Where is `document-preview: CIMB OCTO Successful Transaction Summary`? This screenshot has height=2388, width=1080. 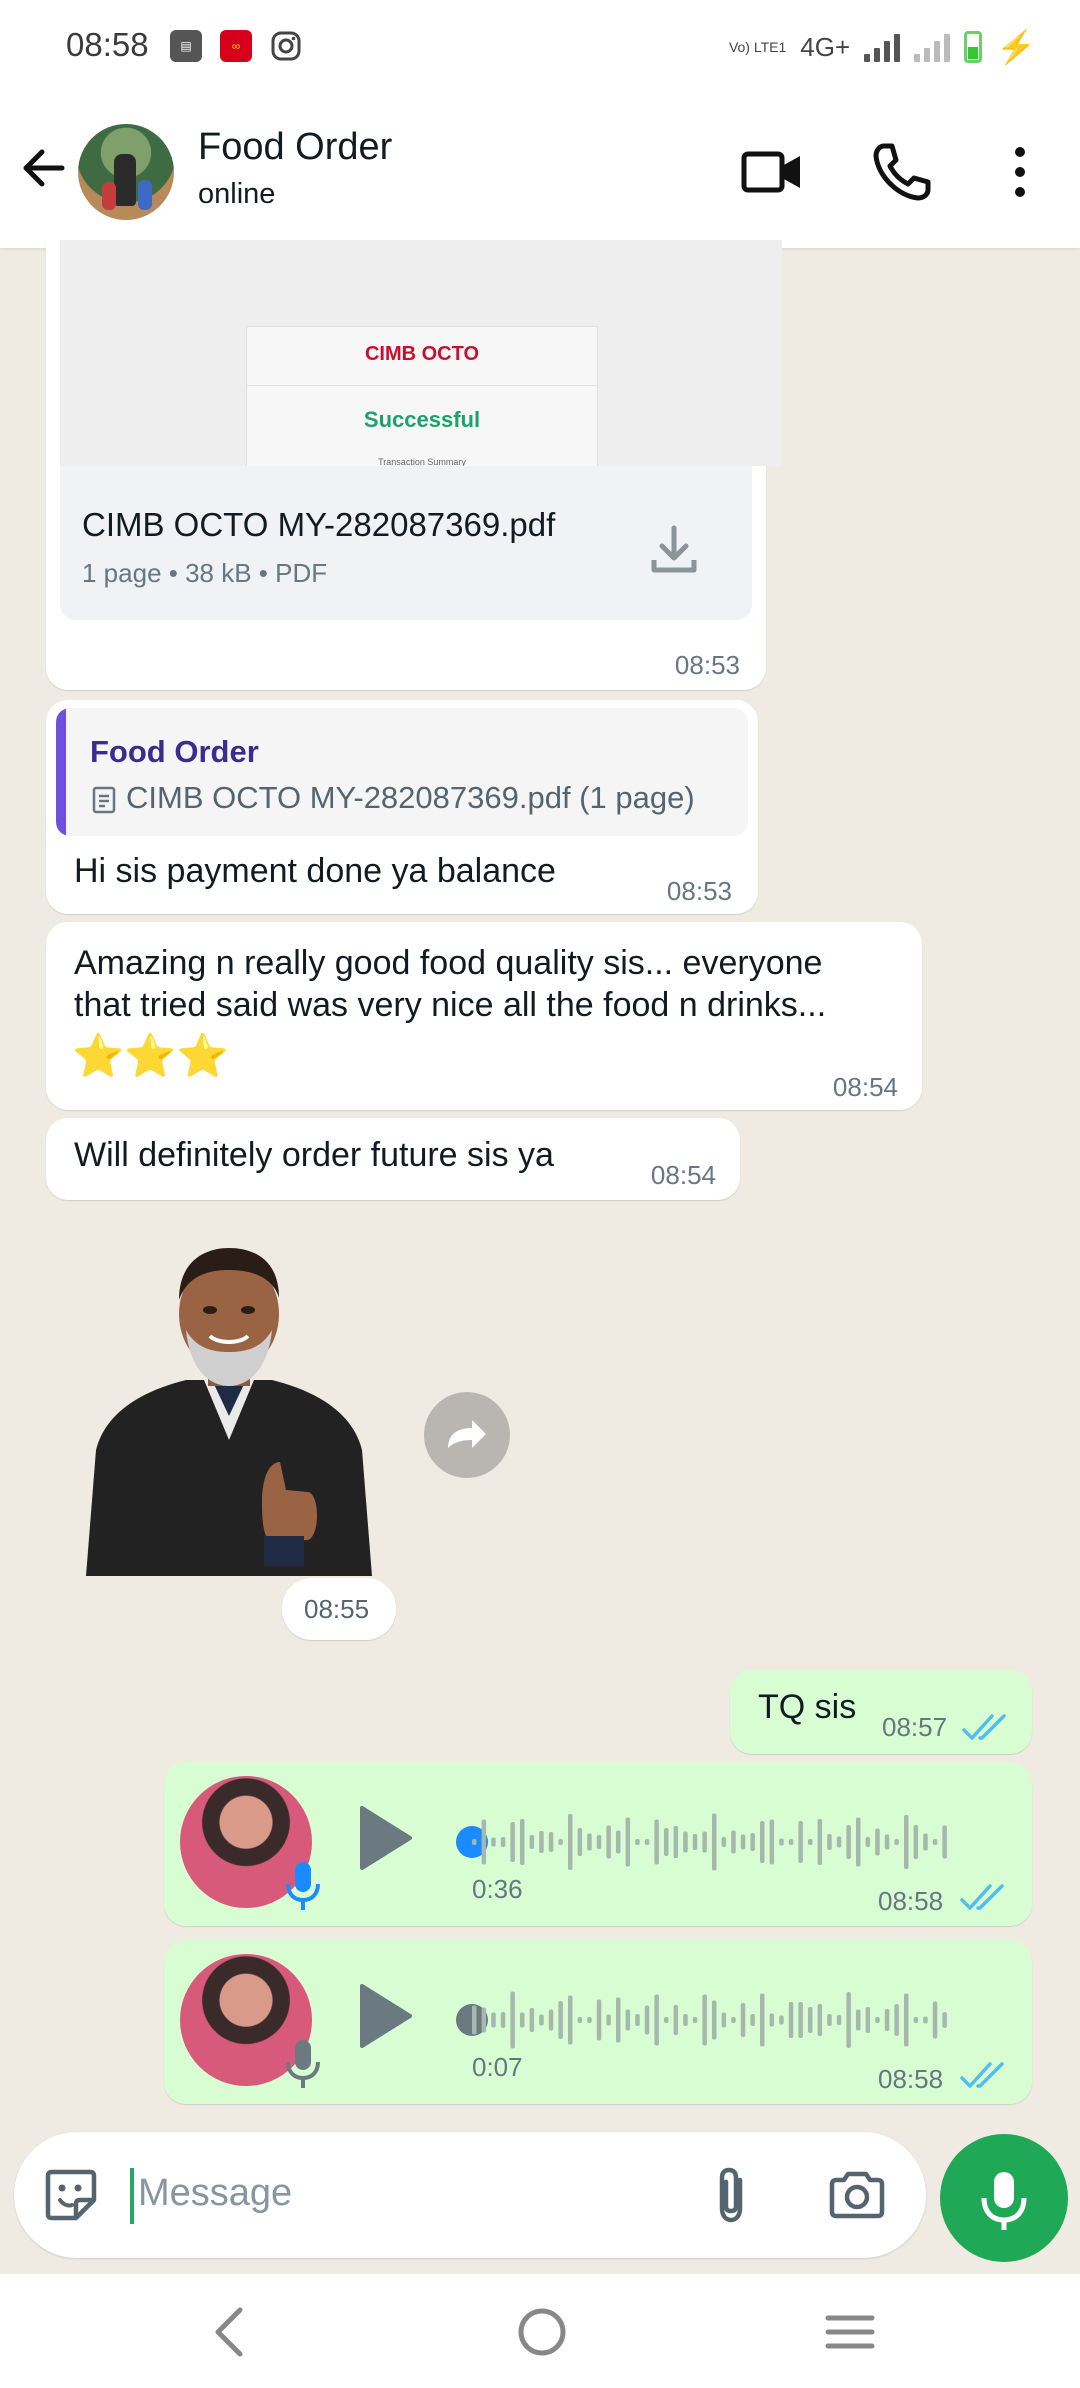
document-preview: CIMB OCTO Successful Transaction Summary is located at coordinates (421, 353).